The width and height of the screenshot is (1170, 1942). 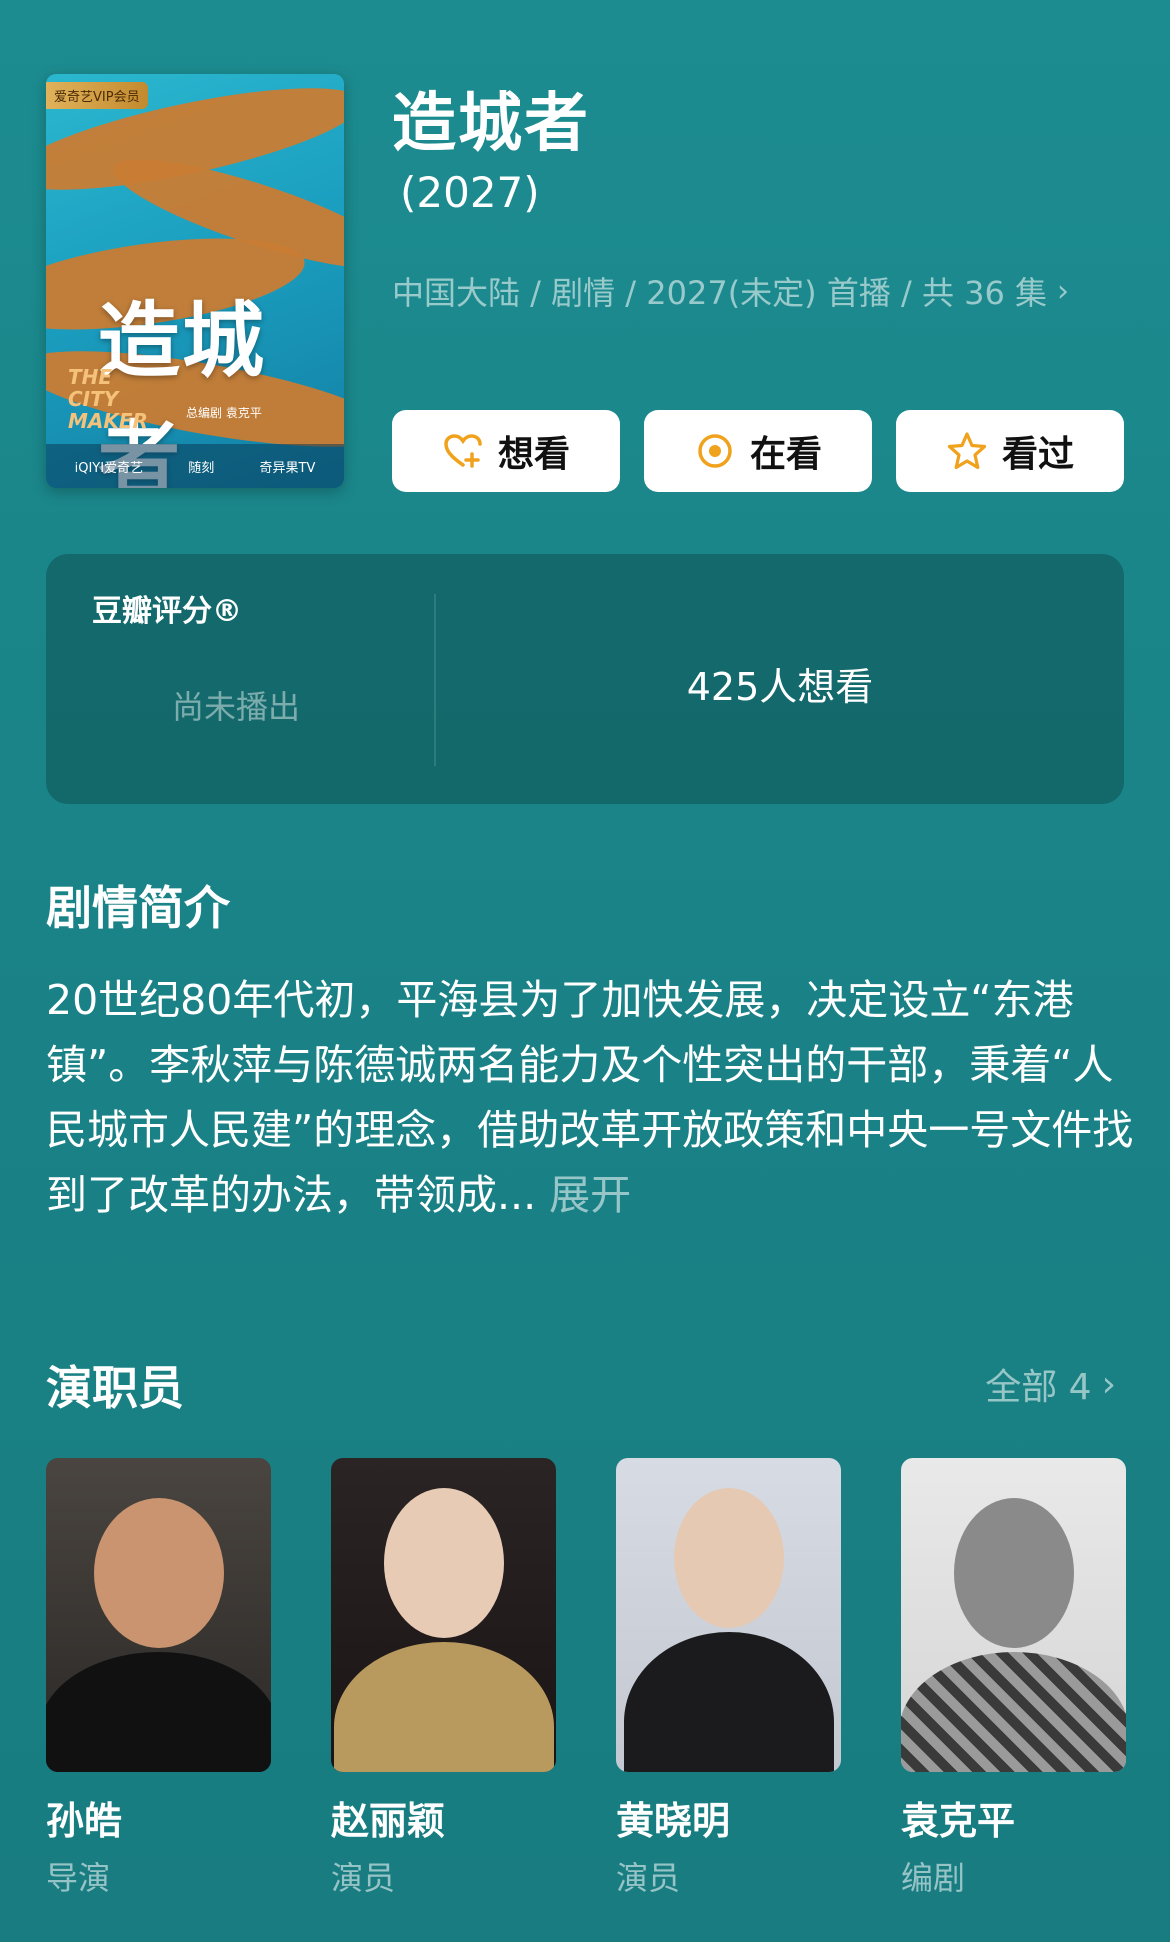 I want to click on poster-footer-item: 随刻, so click(x=201, y=468).